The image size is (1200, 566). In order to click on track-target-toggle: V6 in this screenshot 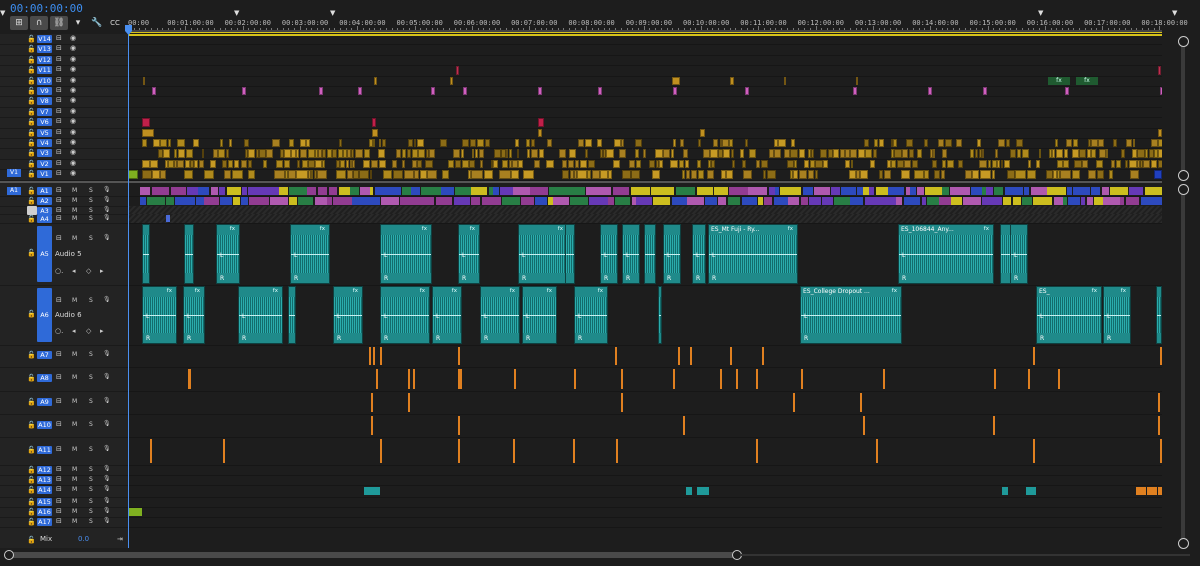, I will do `click(44, 122)`.